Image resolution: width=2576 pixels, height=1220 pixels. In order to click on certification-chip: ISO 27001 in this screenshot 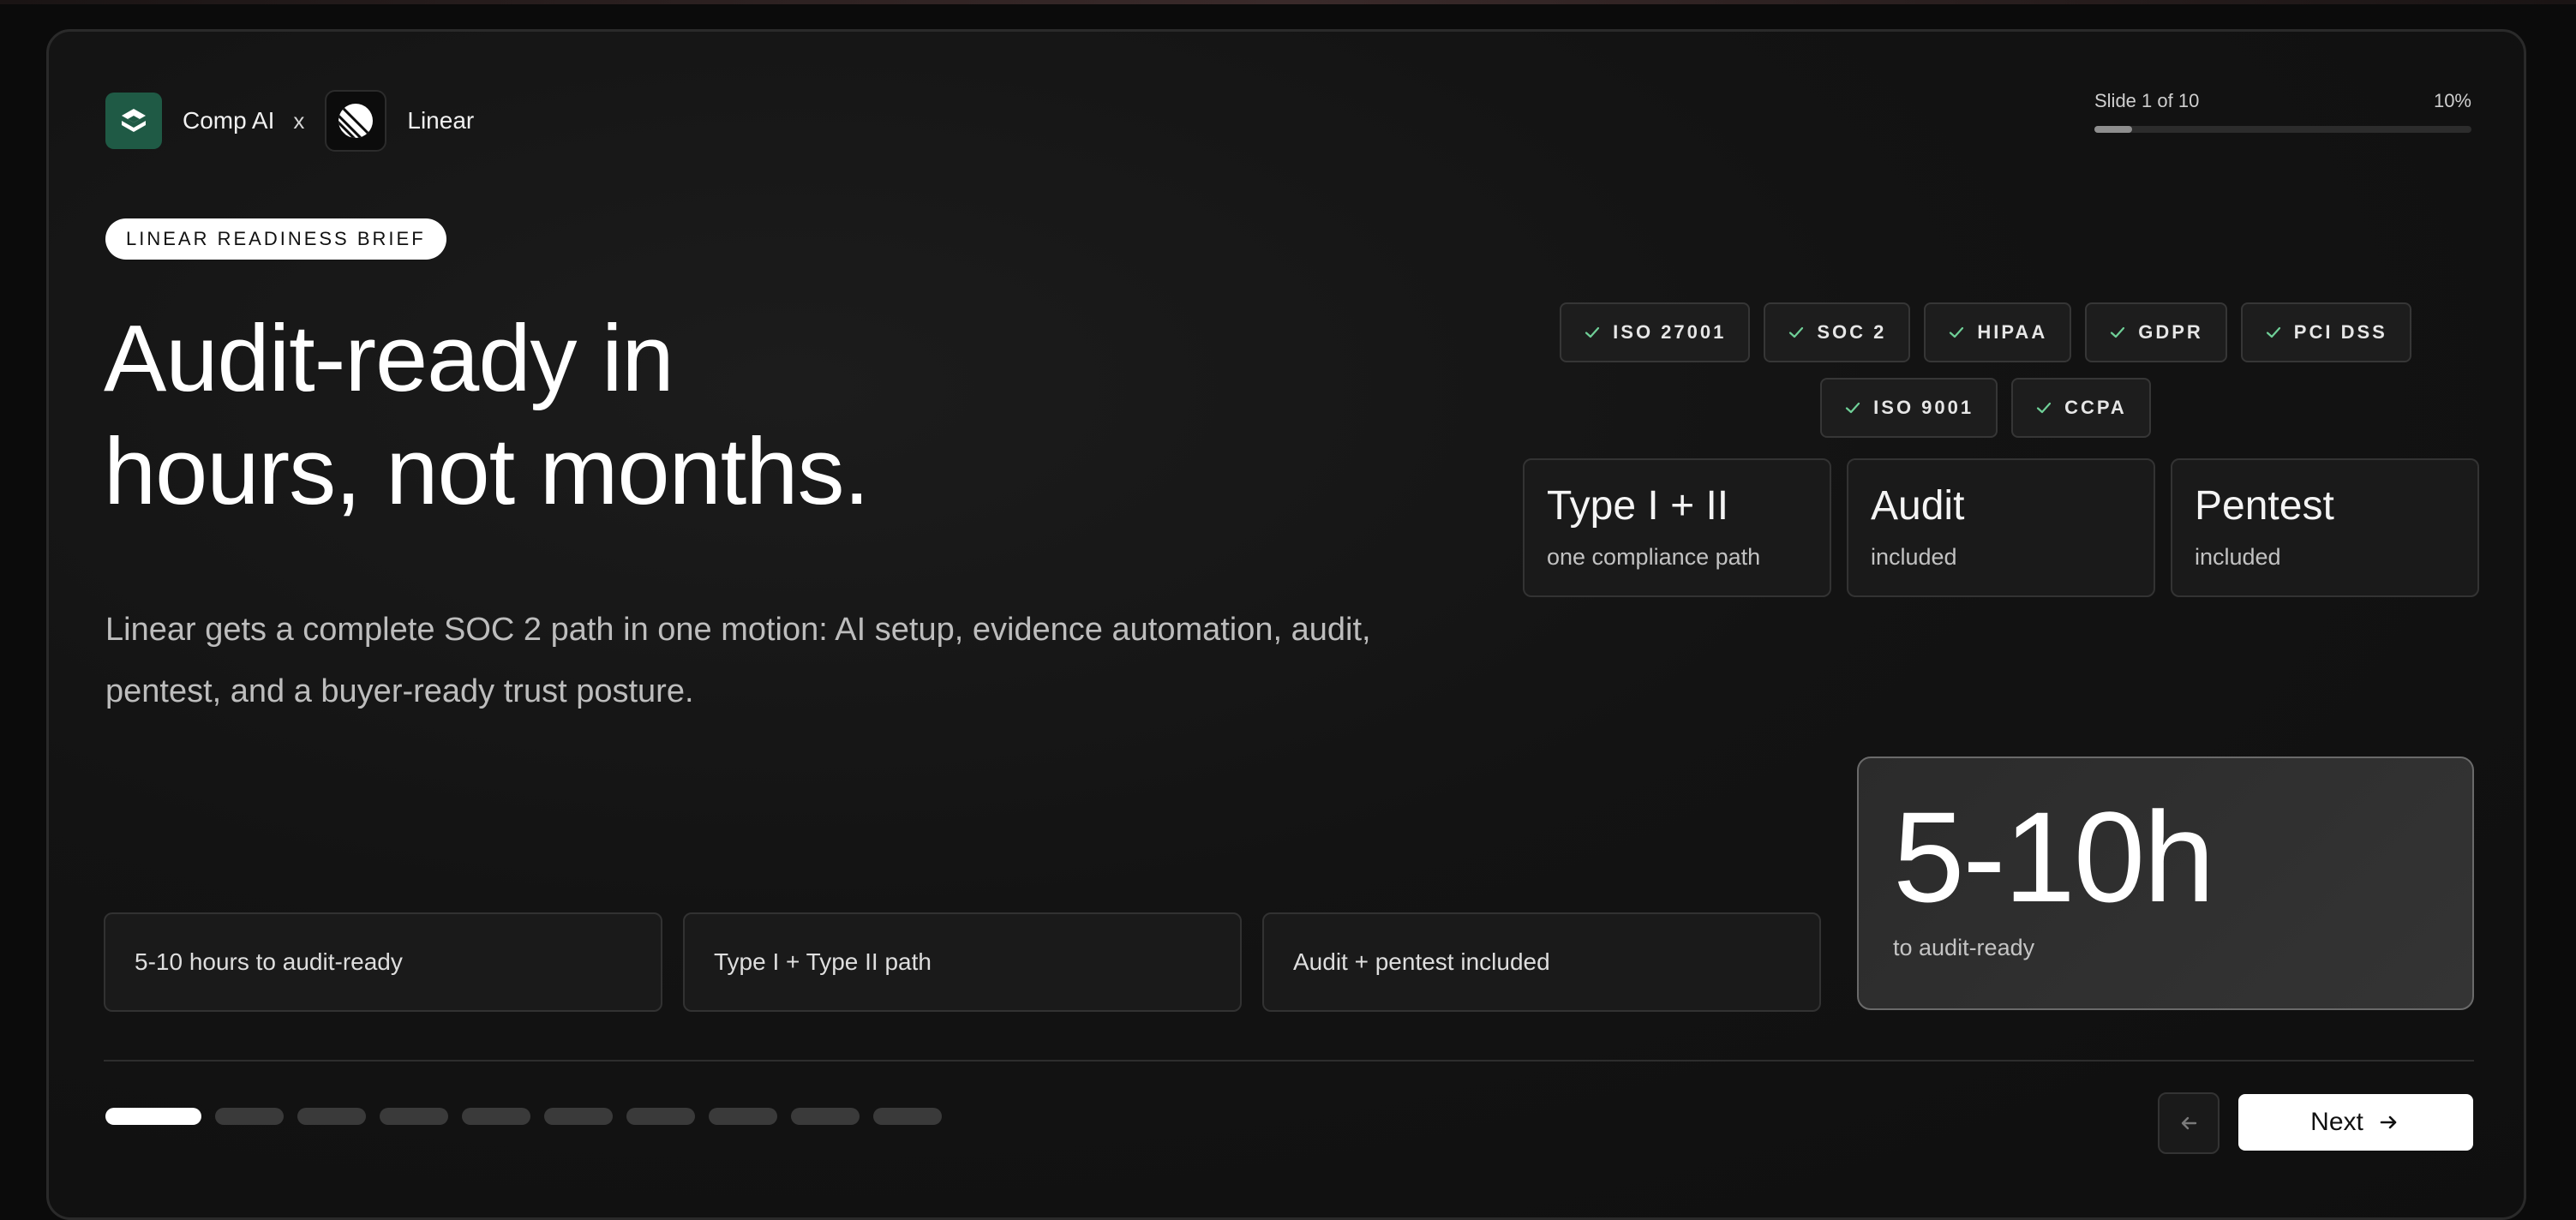, I will do `click(1655, 332)`.